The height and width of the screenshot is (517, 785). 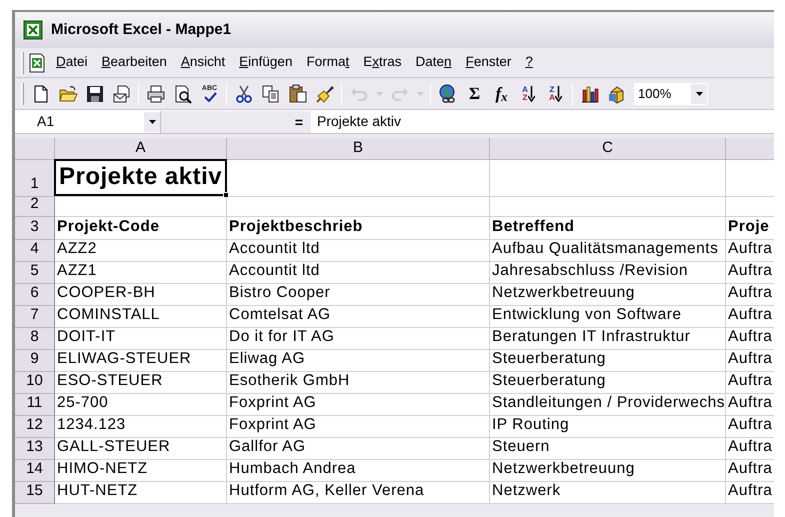 I want to click on table-cell: Eliwag AG, so click(x=358, y=361).